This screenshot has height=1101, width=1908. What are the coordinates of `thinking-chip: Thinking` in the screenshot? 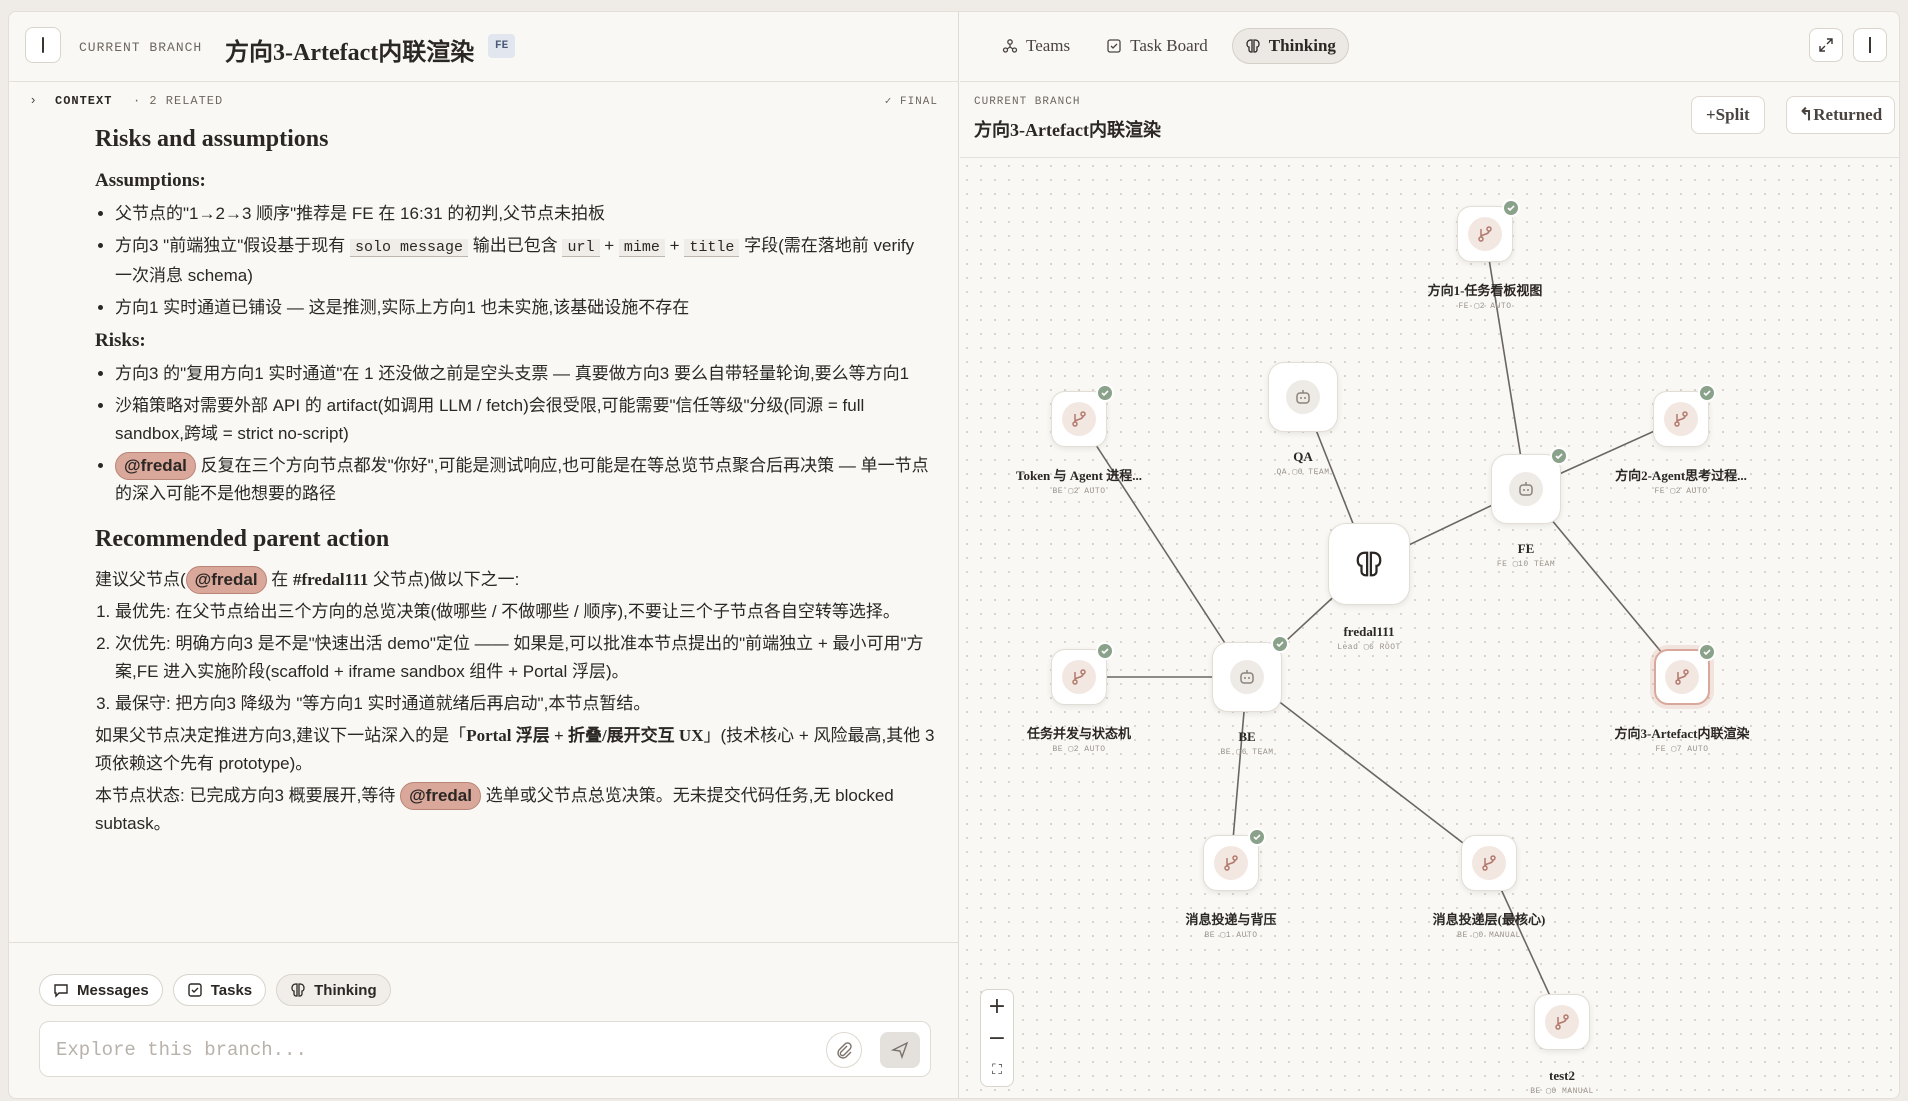 It's located at (333, 990).